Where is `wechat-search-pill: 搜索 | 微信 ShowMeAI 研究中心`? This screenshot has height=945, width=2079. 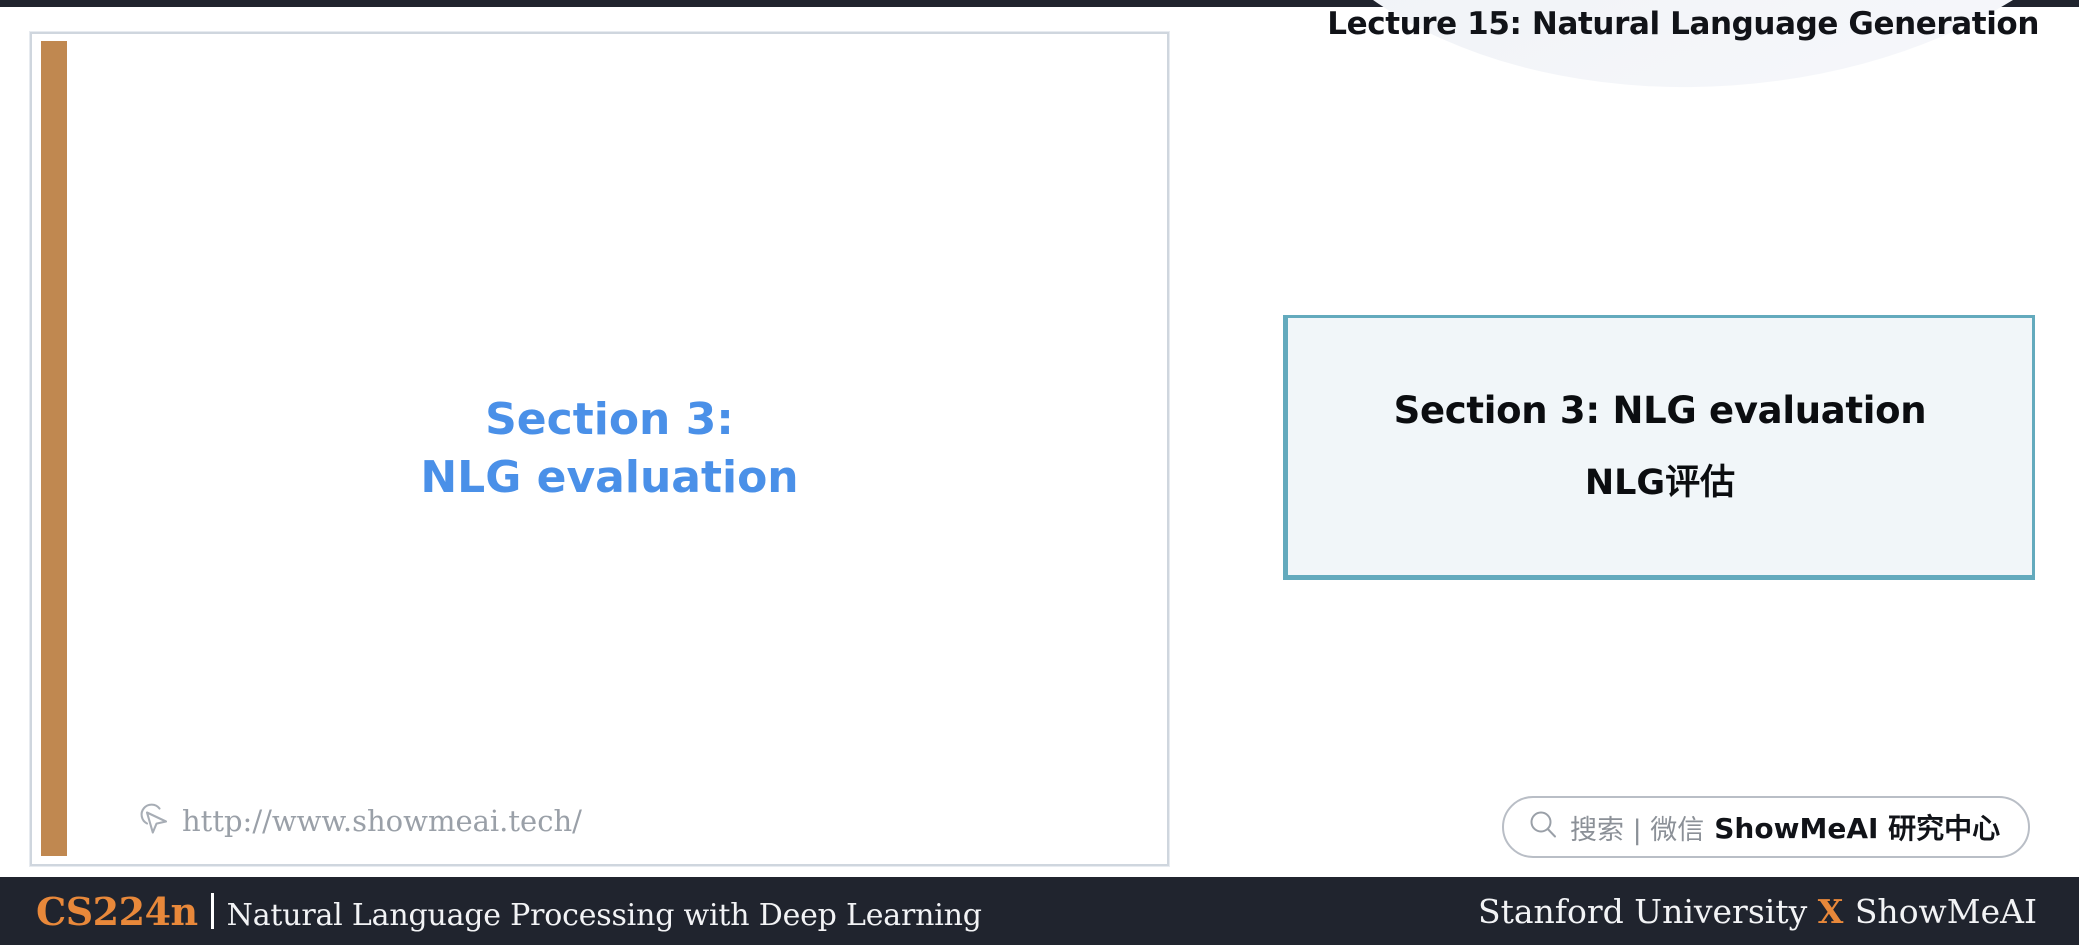 wechat-search-pill: 搜索 | 微信 ShowMeAI 研究中心 is located at coordinates (1766, 827).